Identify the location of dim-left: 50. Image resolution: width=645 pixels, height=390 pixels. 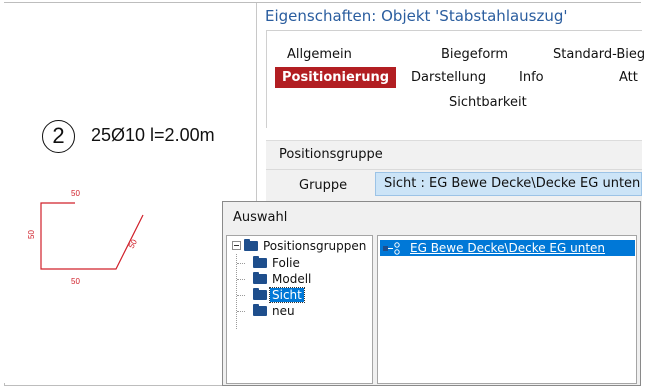
(31, 234).